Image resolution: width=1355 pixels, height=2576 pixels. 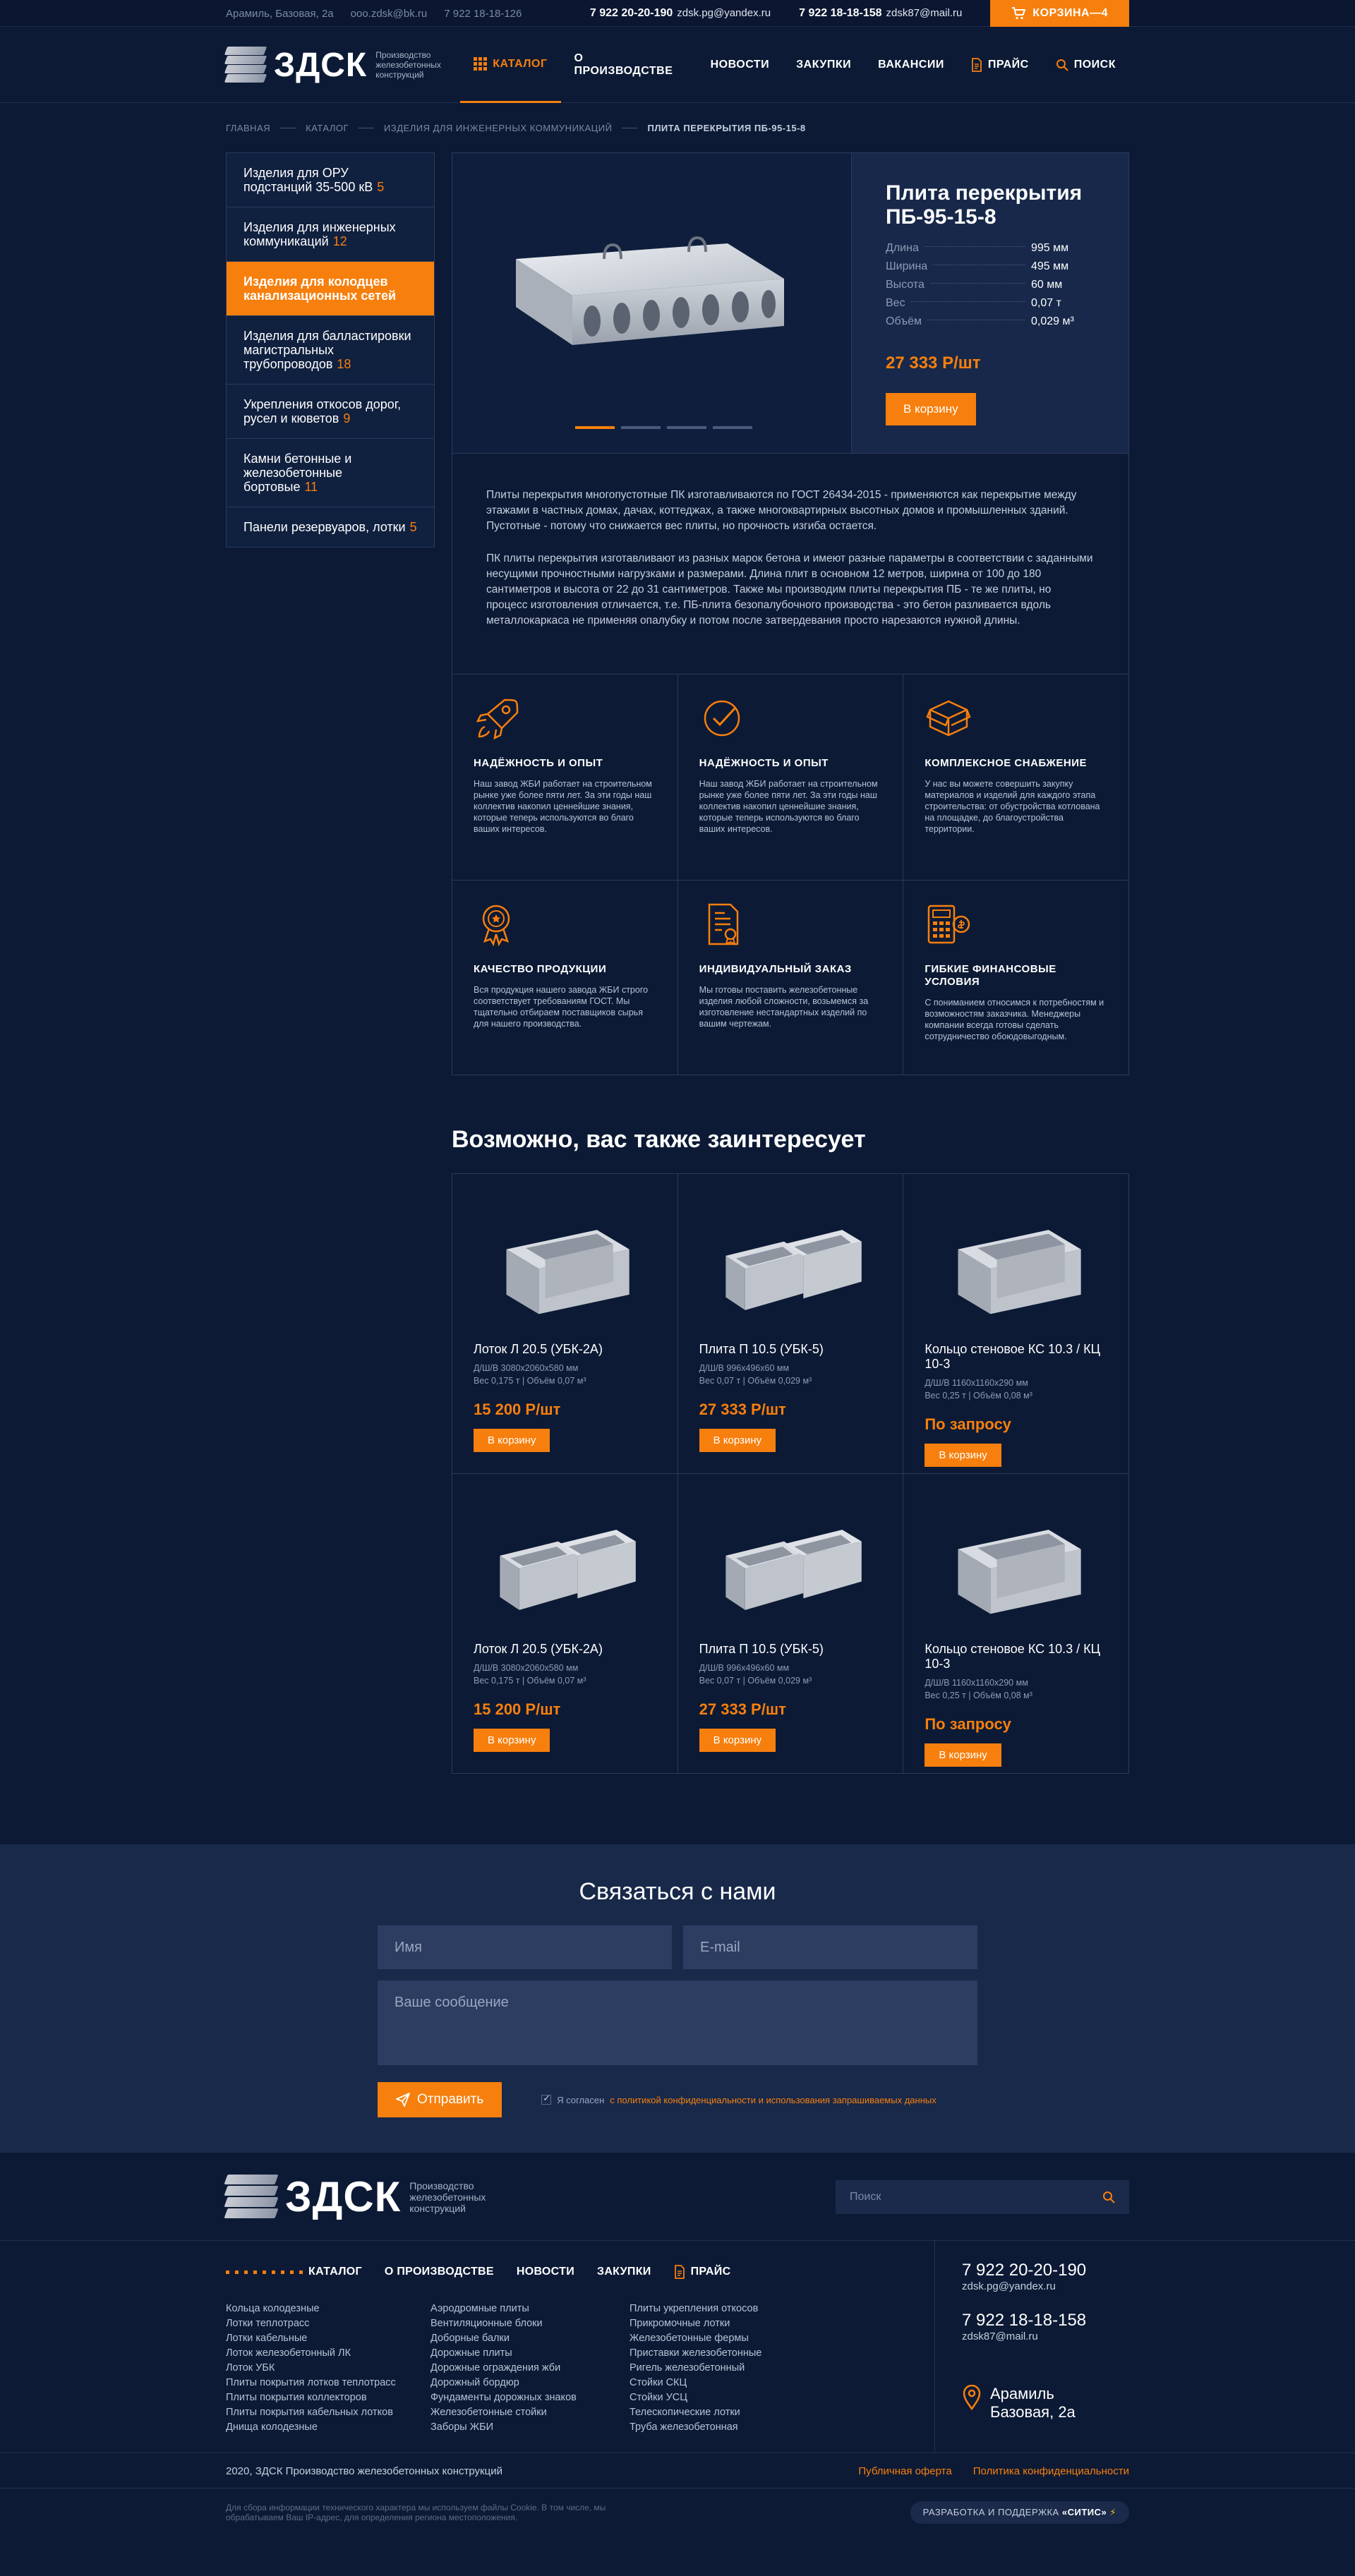 What do you see at coordinates (911, 65) in the screenshot?
I see `nav-vacancies: ВАКАНСИИ` at bounding box center [911, 65].